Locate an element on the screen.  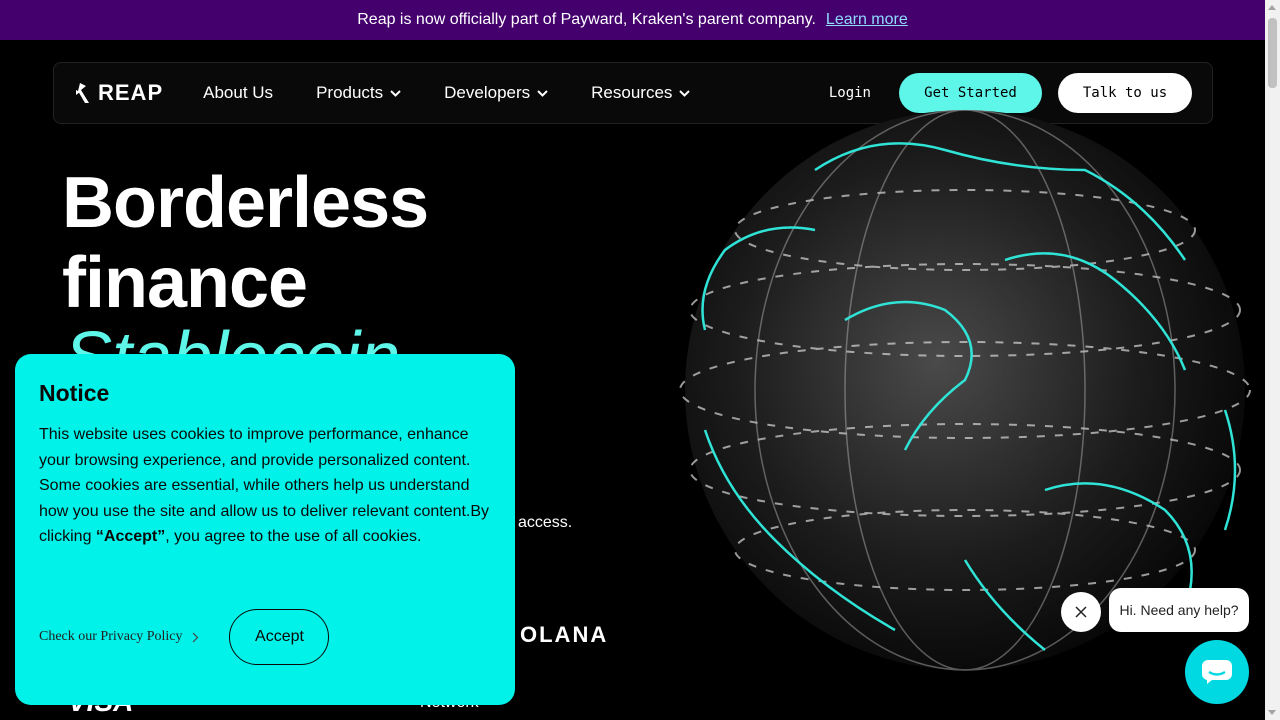
nav-developers: Developers is located at coordinates (496, 93).